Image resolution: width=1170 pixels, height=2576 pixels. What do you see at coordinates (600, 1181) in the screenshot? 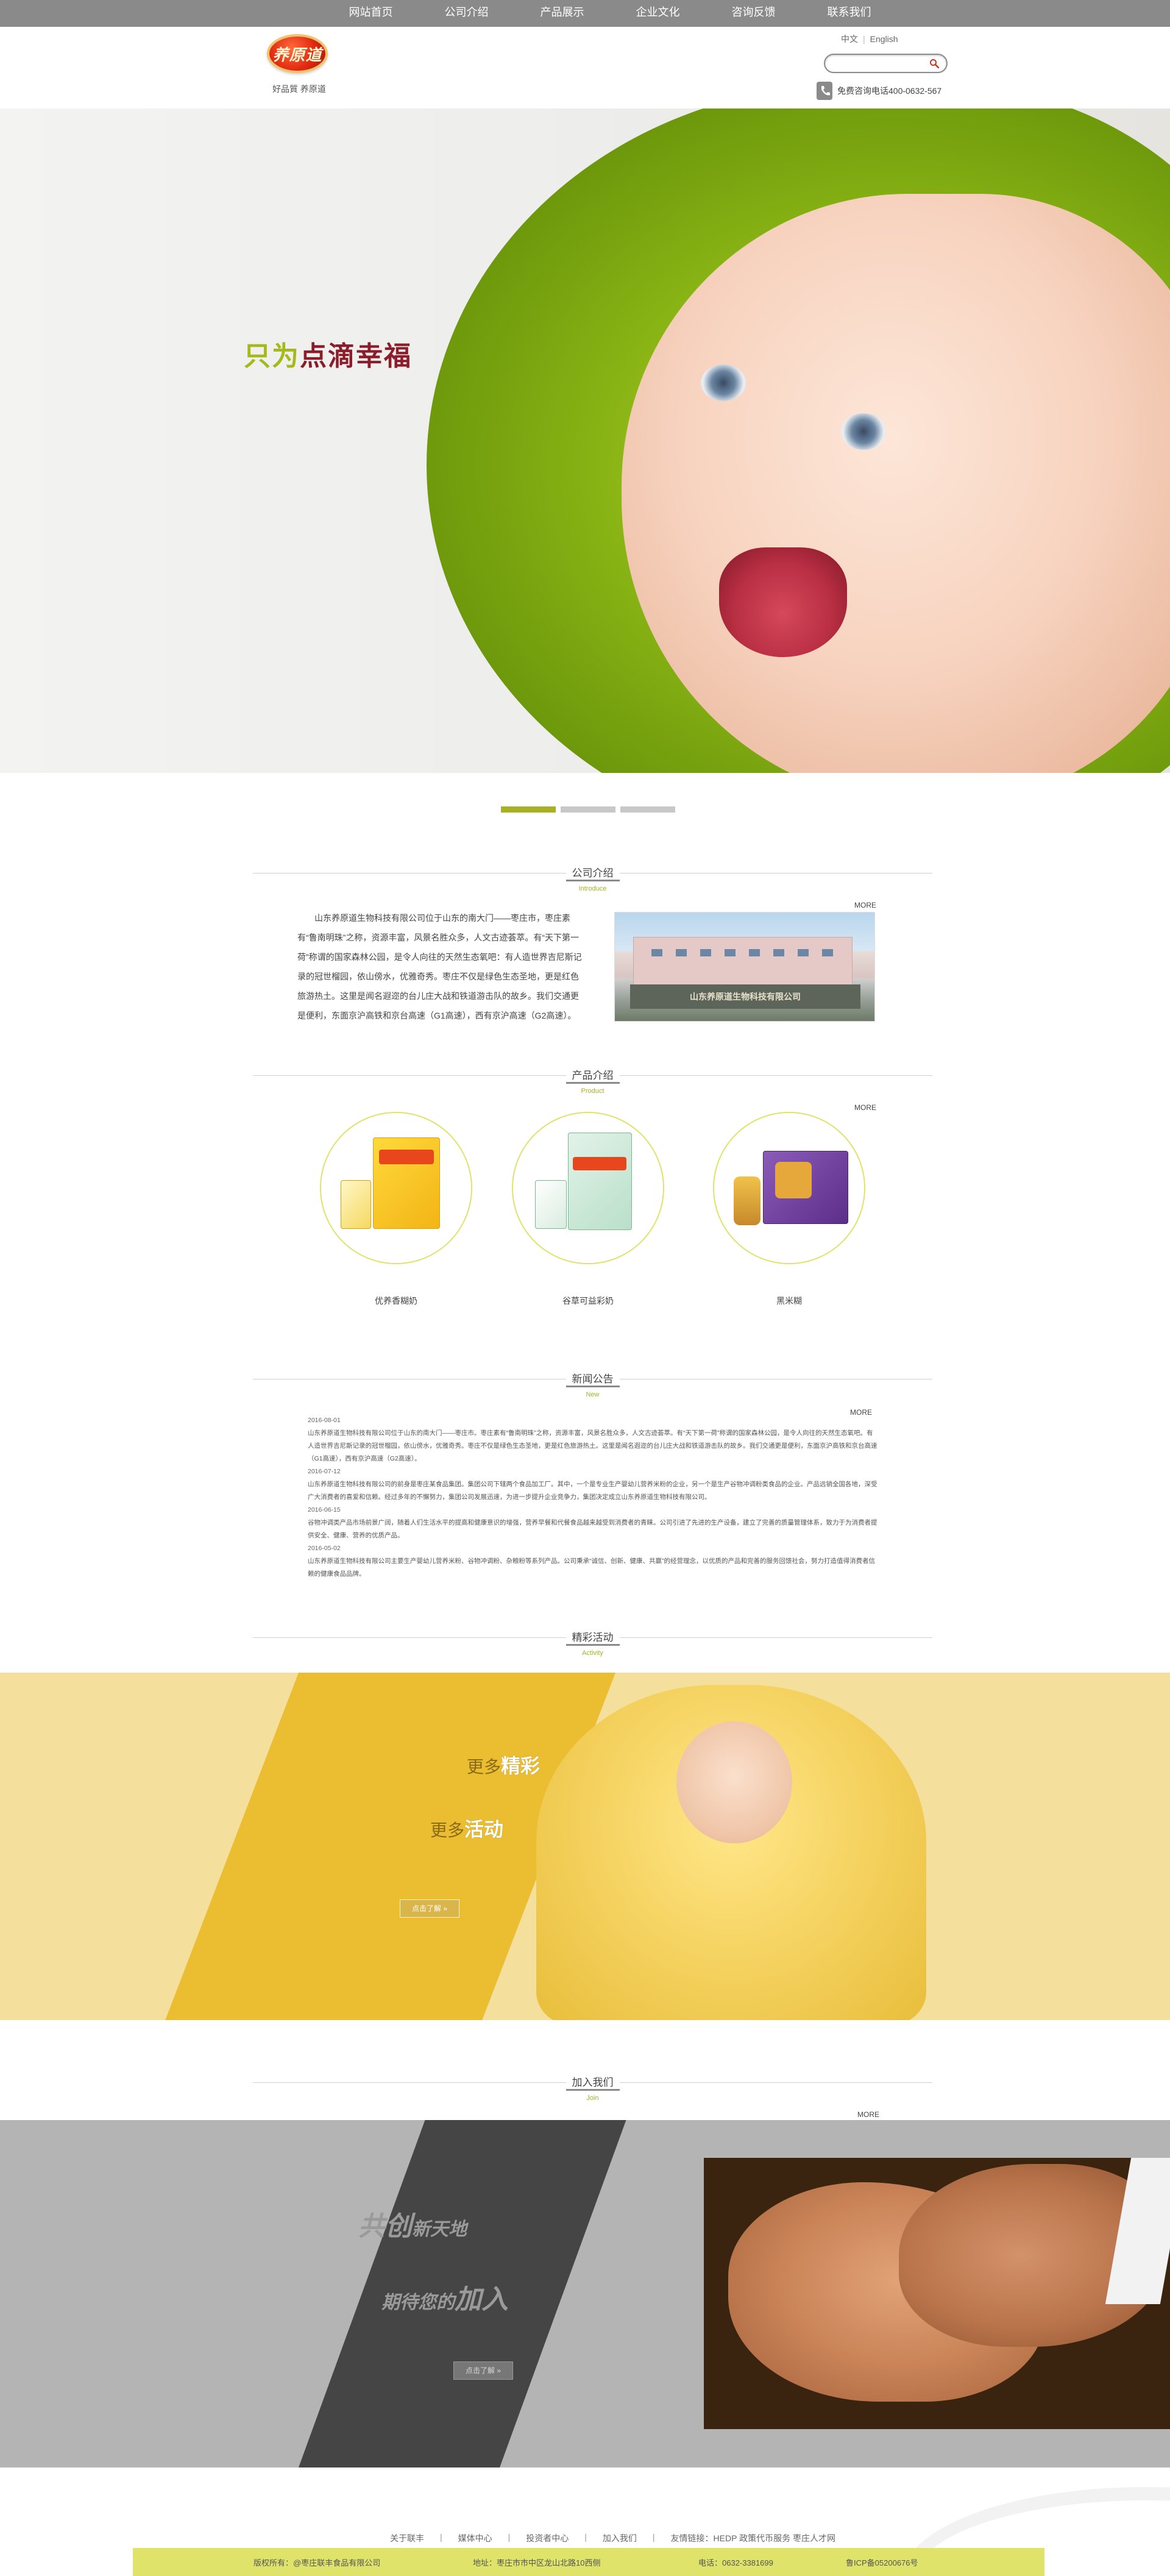
I see `product-box` at bounding box center [600, 1181].